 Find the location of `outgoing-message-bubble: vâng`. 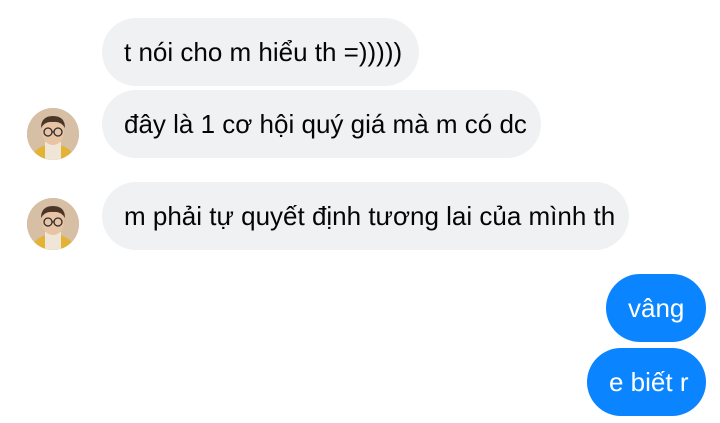

outgoing-message-bubble: vâng is located at coordinates (656, 308).